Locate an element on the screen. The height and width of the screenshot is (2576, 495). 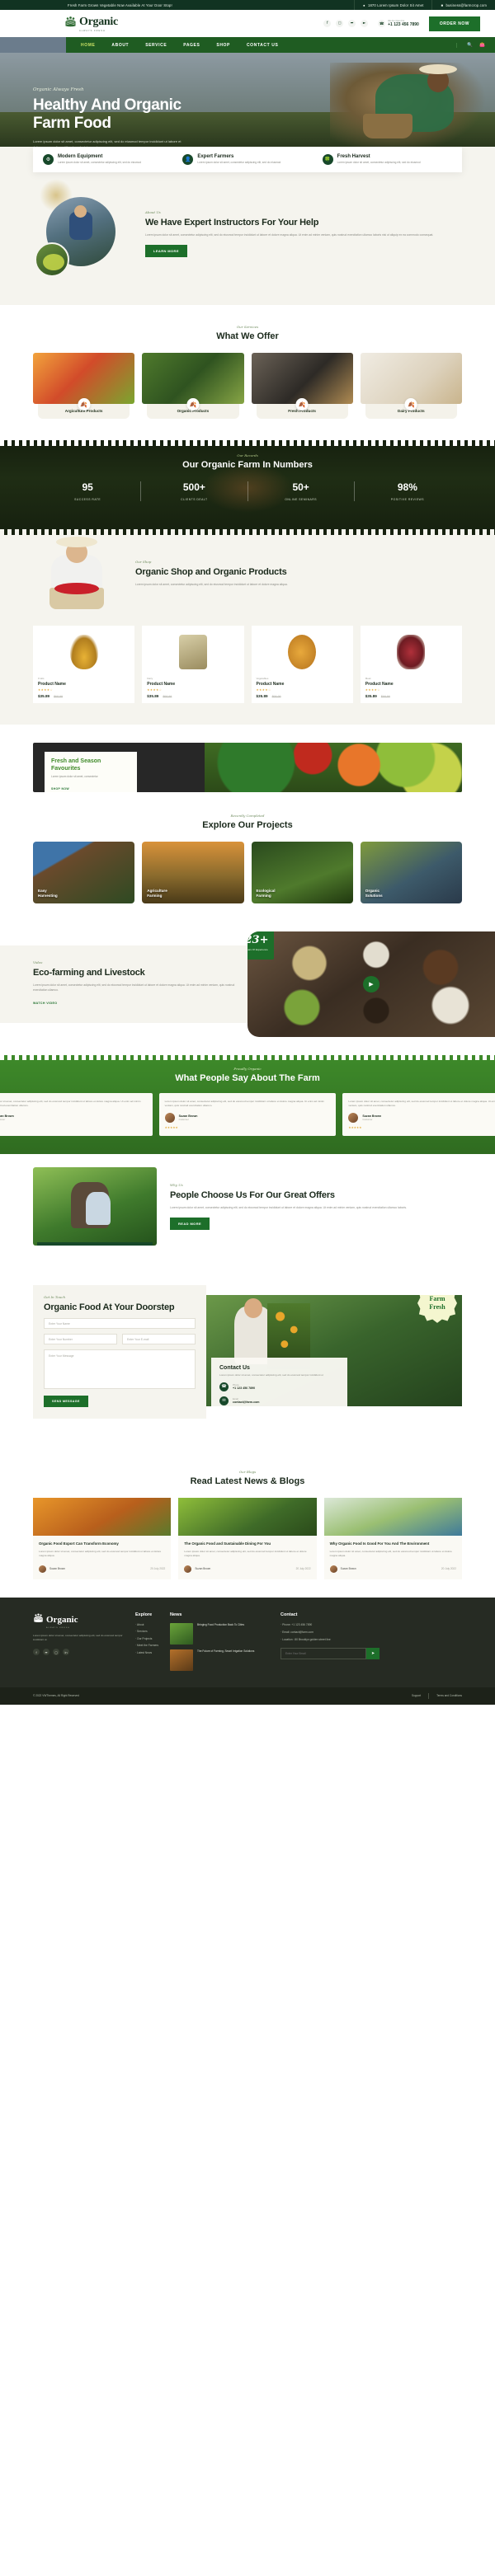
newsletter-email-input is located at coordinates (323, 1653).